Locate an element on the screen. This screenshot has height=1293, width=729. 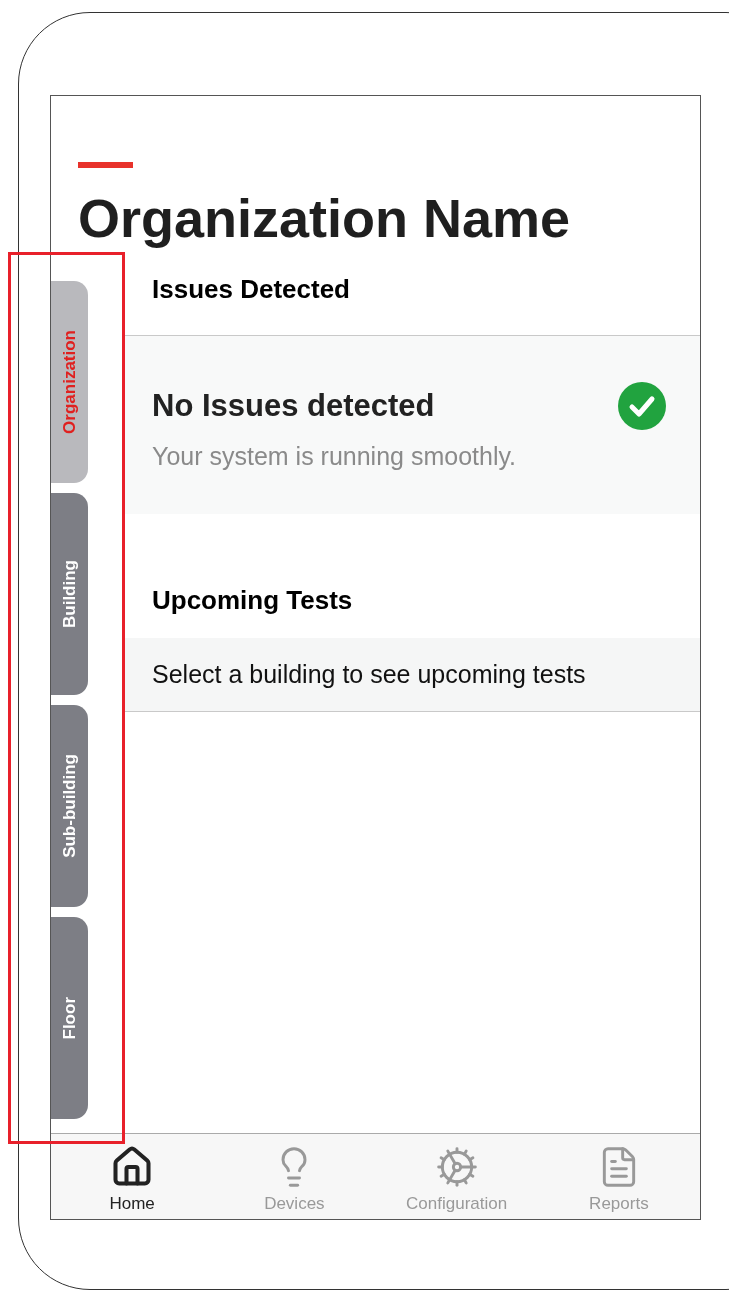
nav-tab: Home is located at coordinates (132, 1176).